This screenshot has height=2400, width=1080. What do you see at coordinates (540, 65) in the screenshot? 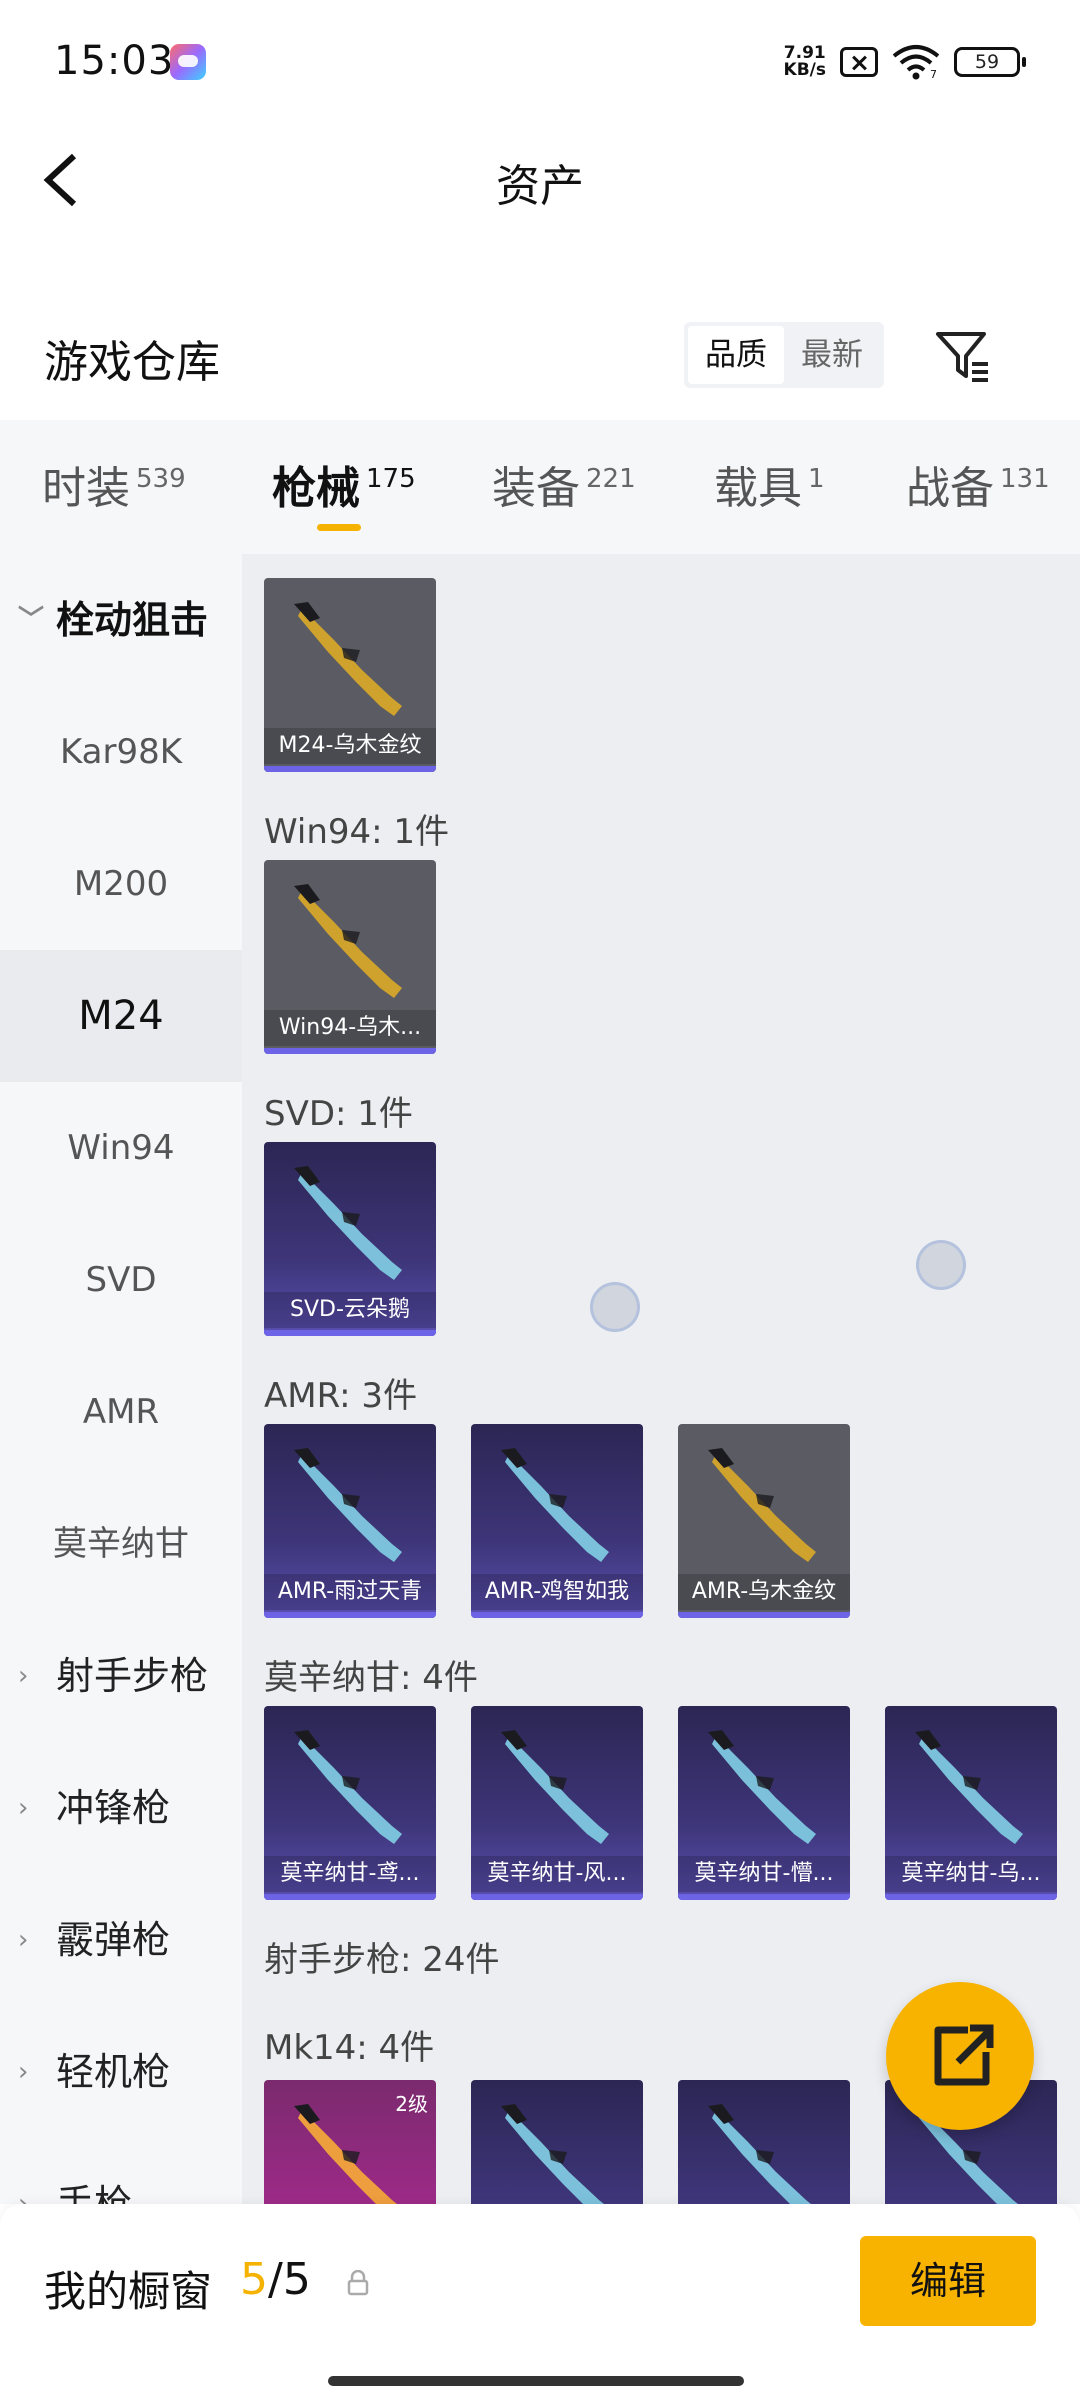
I see `status-bar: 15:03 7.91 KB/s 7 59` at bounding box center [540, 65].